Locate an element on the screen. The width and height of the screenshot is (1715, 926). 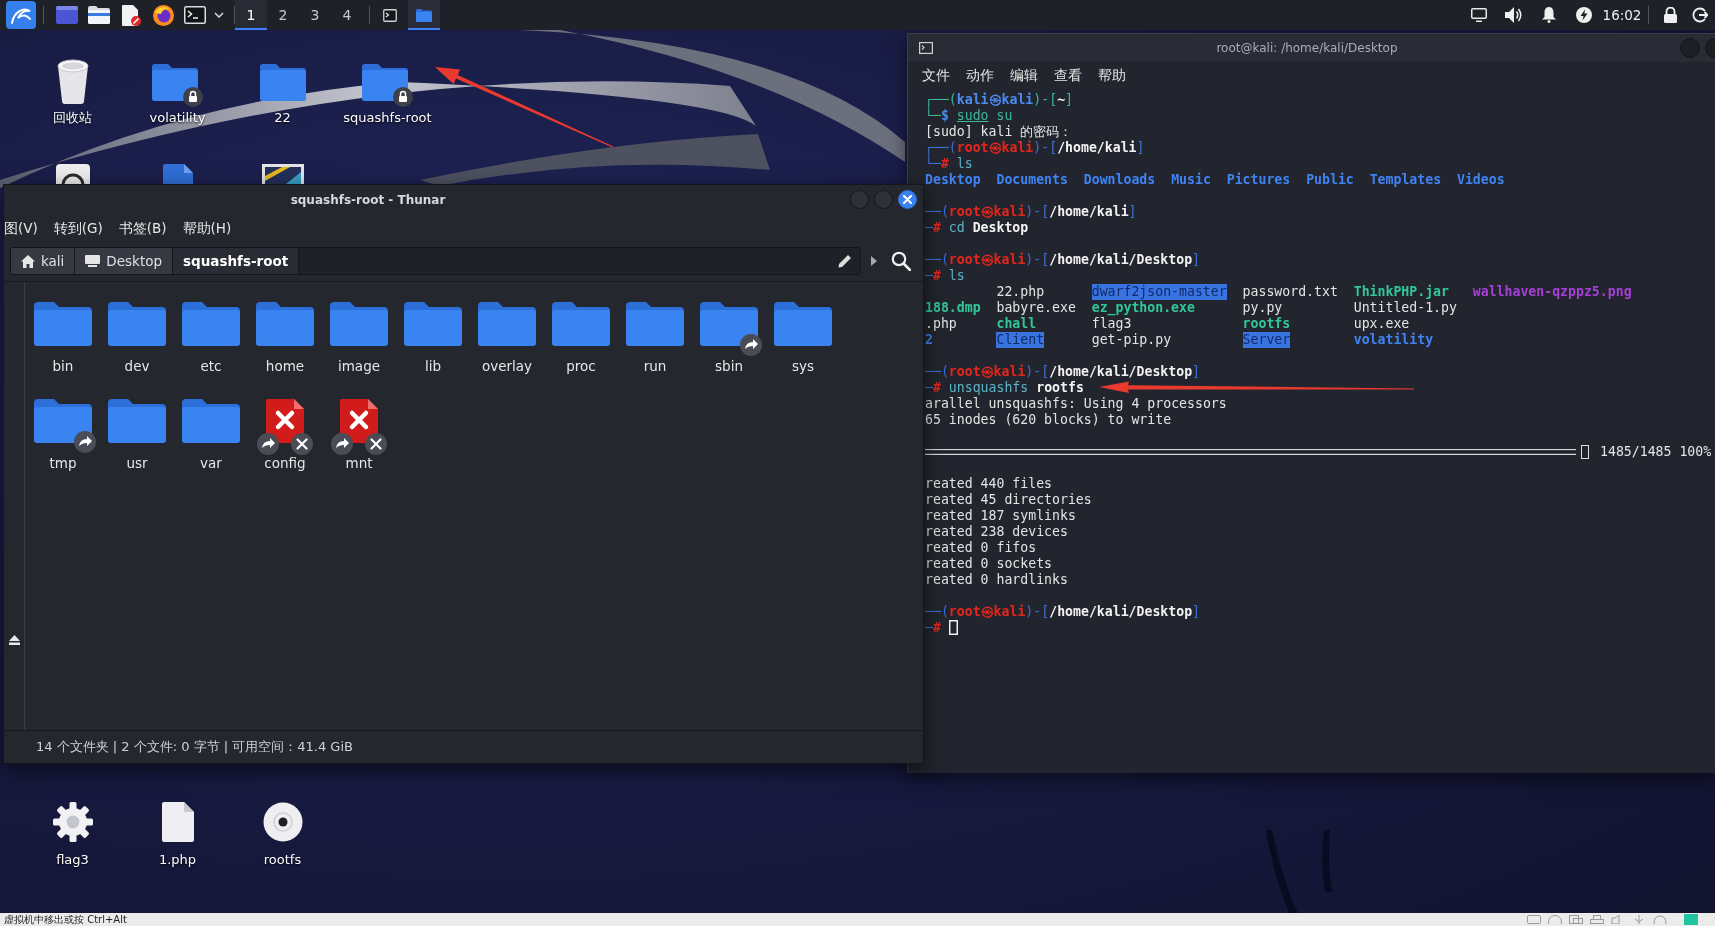
prompt-path: ~ is located at coordinates (1061, 99).